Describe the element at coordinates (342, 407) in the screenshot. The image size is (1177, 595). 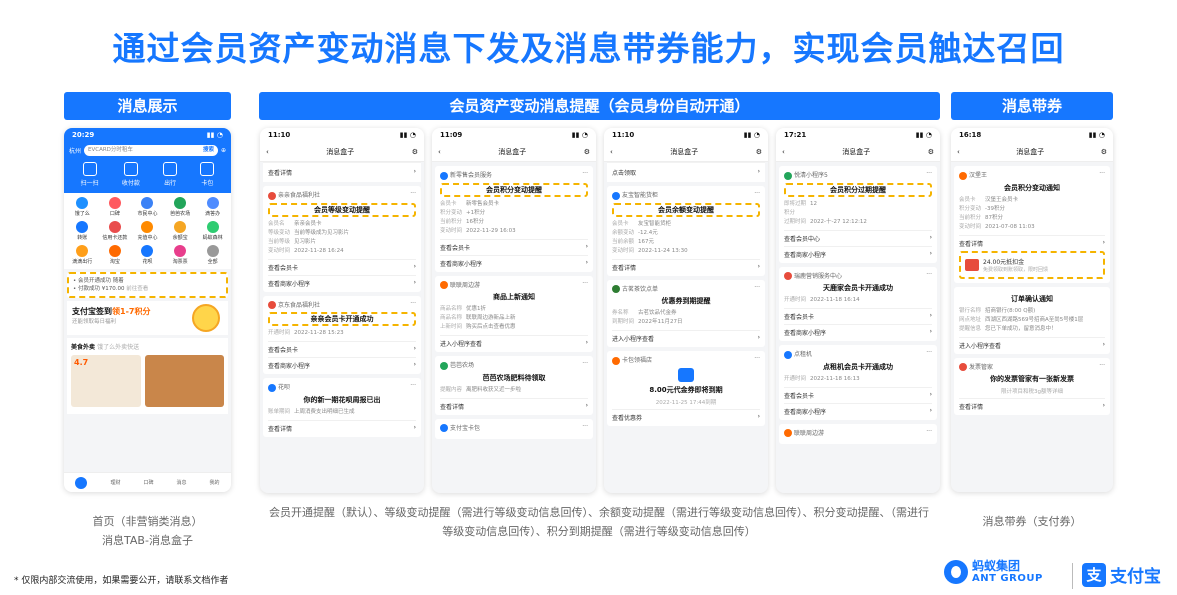
I see `message-card: 花呗 ··· 你的新一期花呗周报已出 账单期间 上周消费支出明细已生成 查看详情 ›` at that location.